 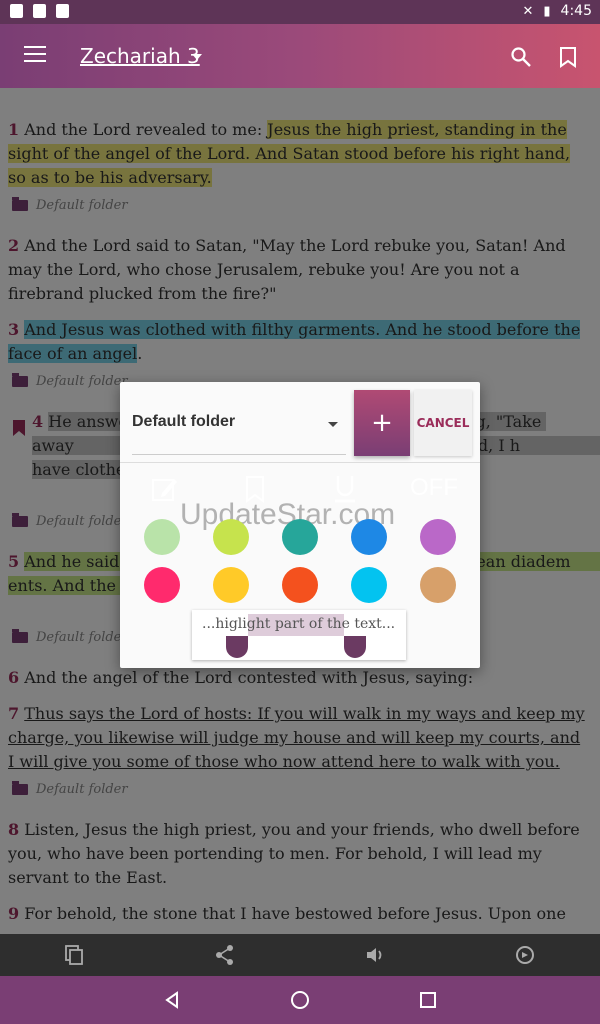 What do you see at coordinates (225, 955) in the screenshot?
I see `share-icon` at bounding box center [225, 955].